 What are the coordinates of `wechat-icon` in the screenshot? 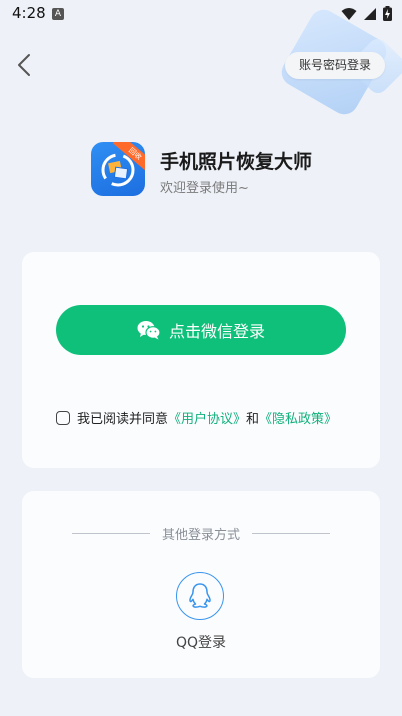 It's located at (149, 330).